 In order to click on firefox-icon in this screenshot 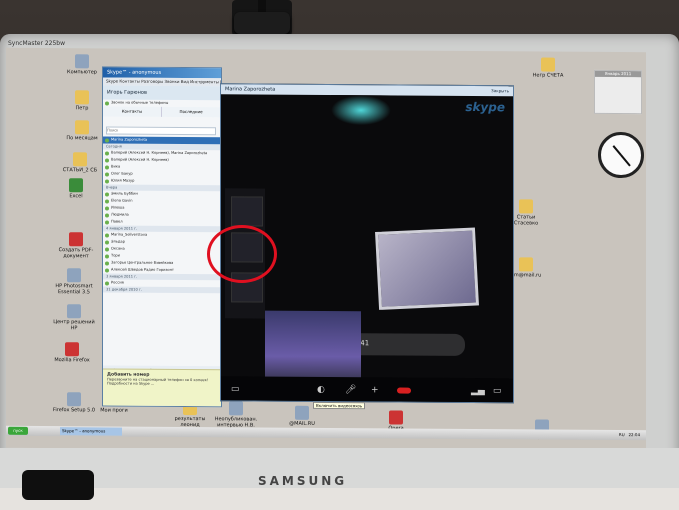, I will do `click(72, 349)`.